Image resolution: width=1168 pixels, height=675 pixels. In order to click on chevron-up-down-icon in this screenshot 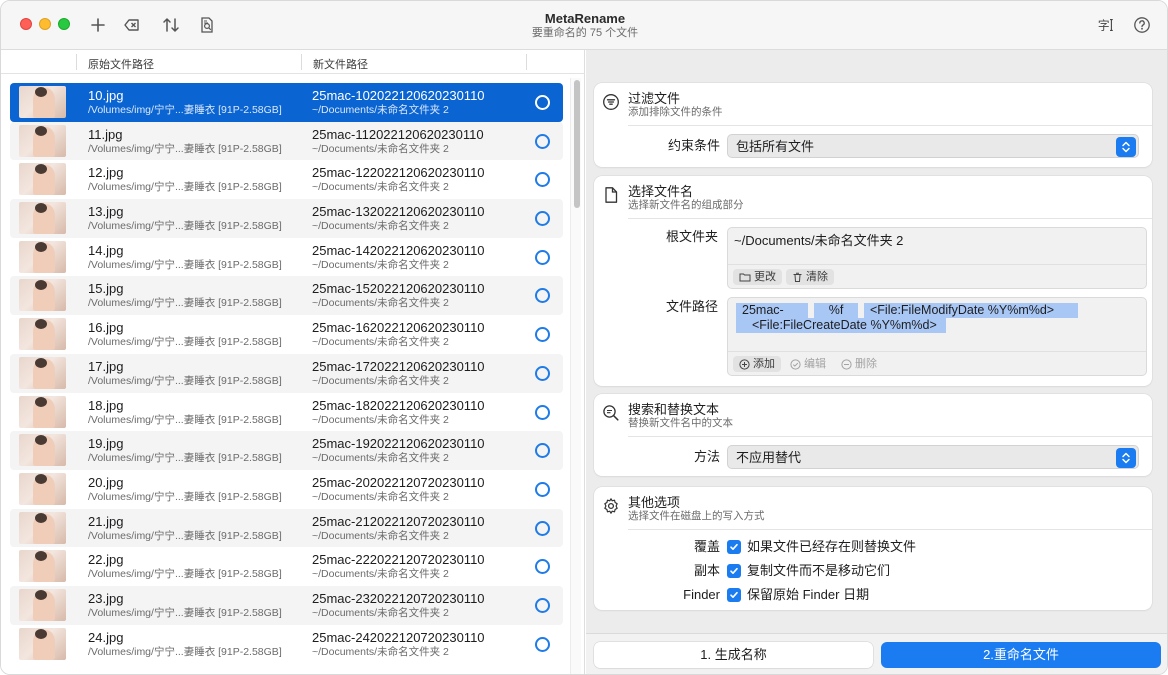, I will do `click(1126, 147)`.